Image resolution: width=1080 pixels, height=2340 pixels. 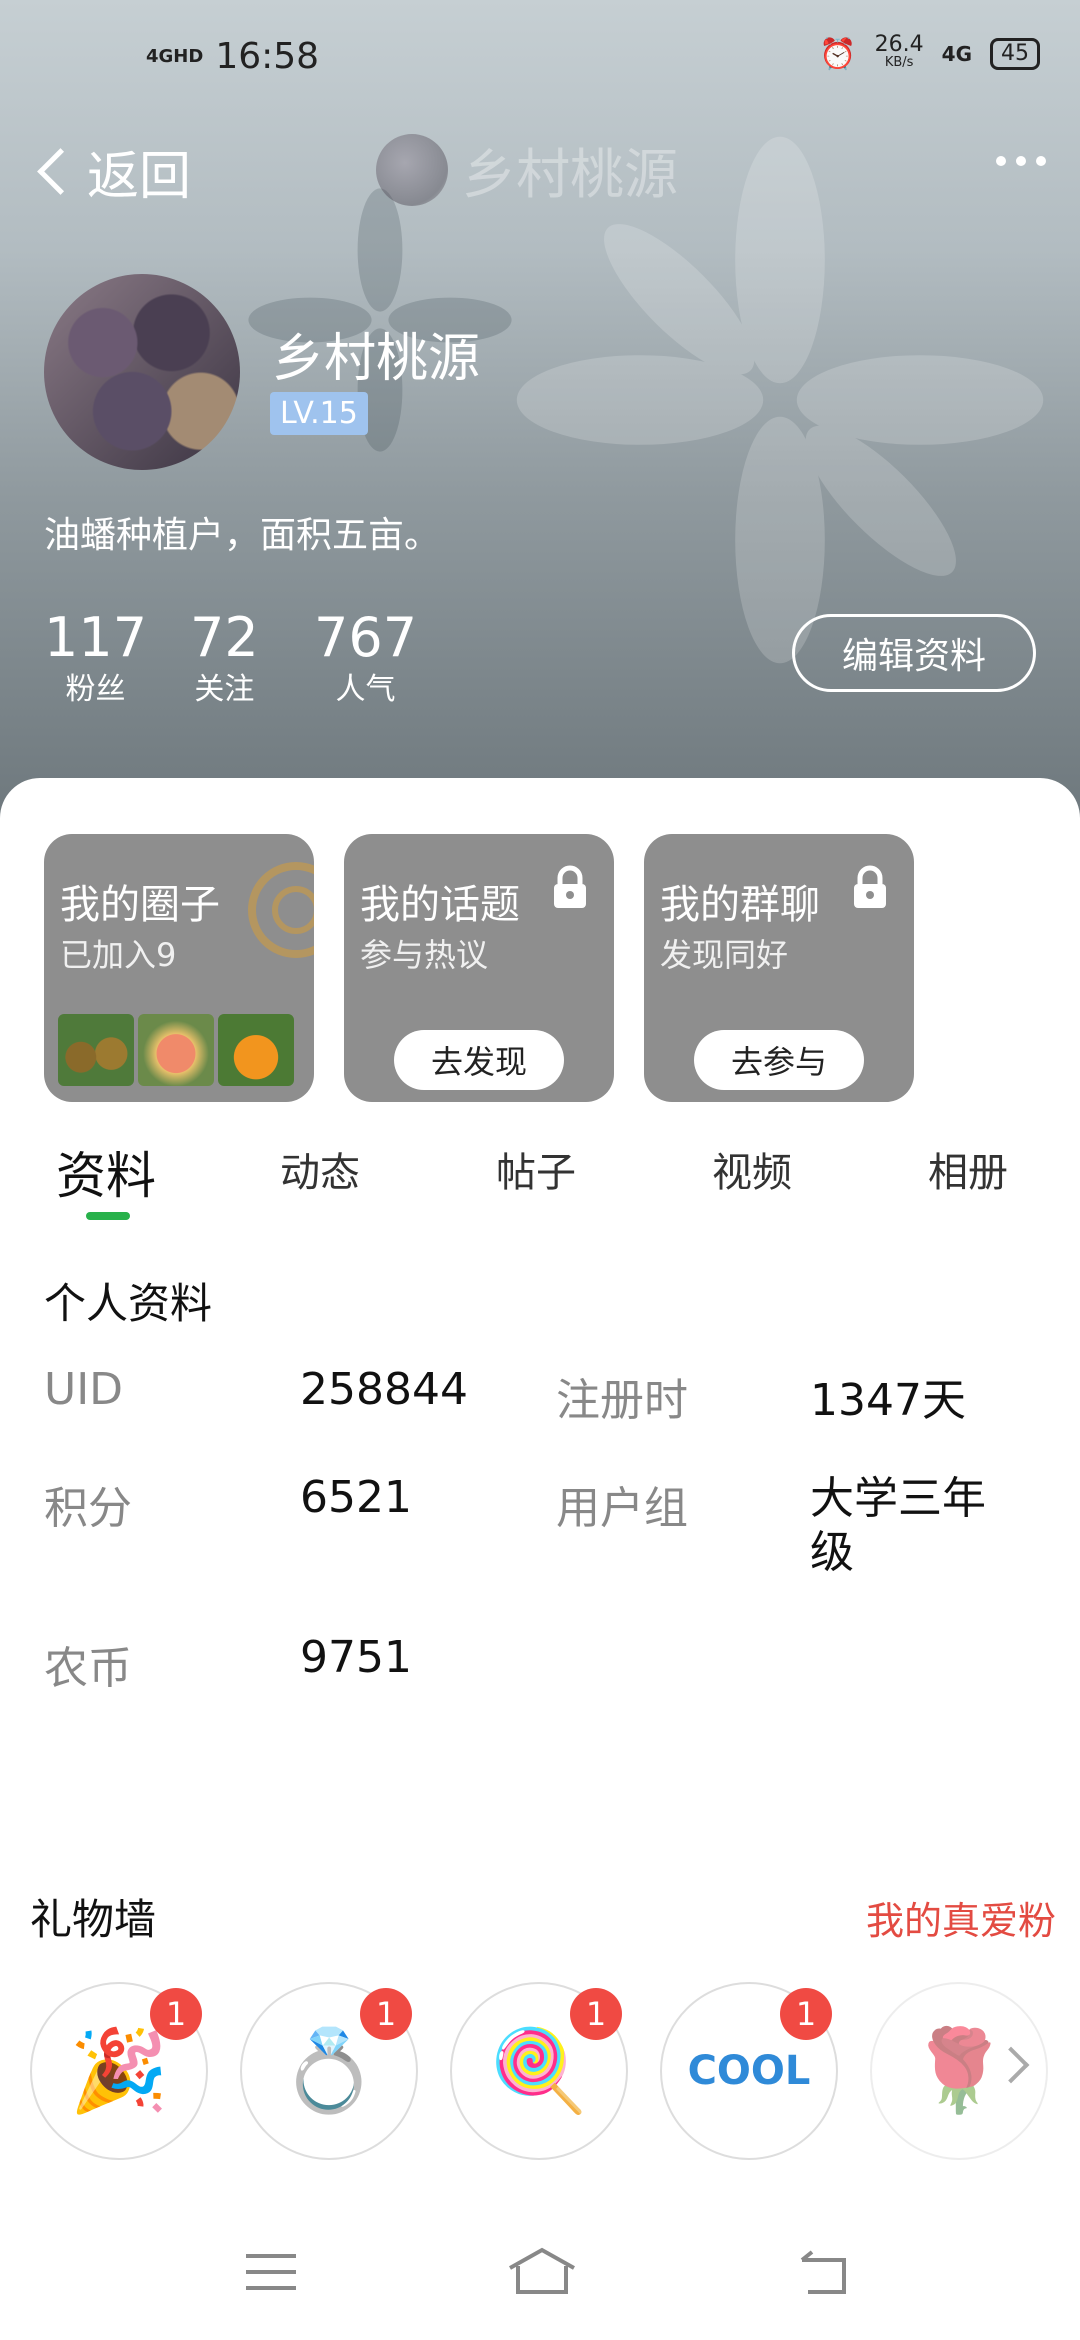 I want to click on persimmon-thumbnail, so click(x=256, y=1050).